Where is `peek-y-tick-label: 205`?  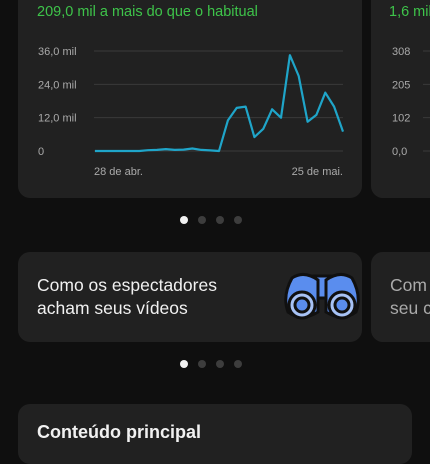
peek-y-tick-label: 205 is located at coordinates (401, 85).